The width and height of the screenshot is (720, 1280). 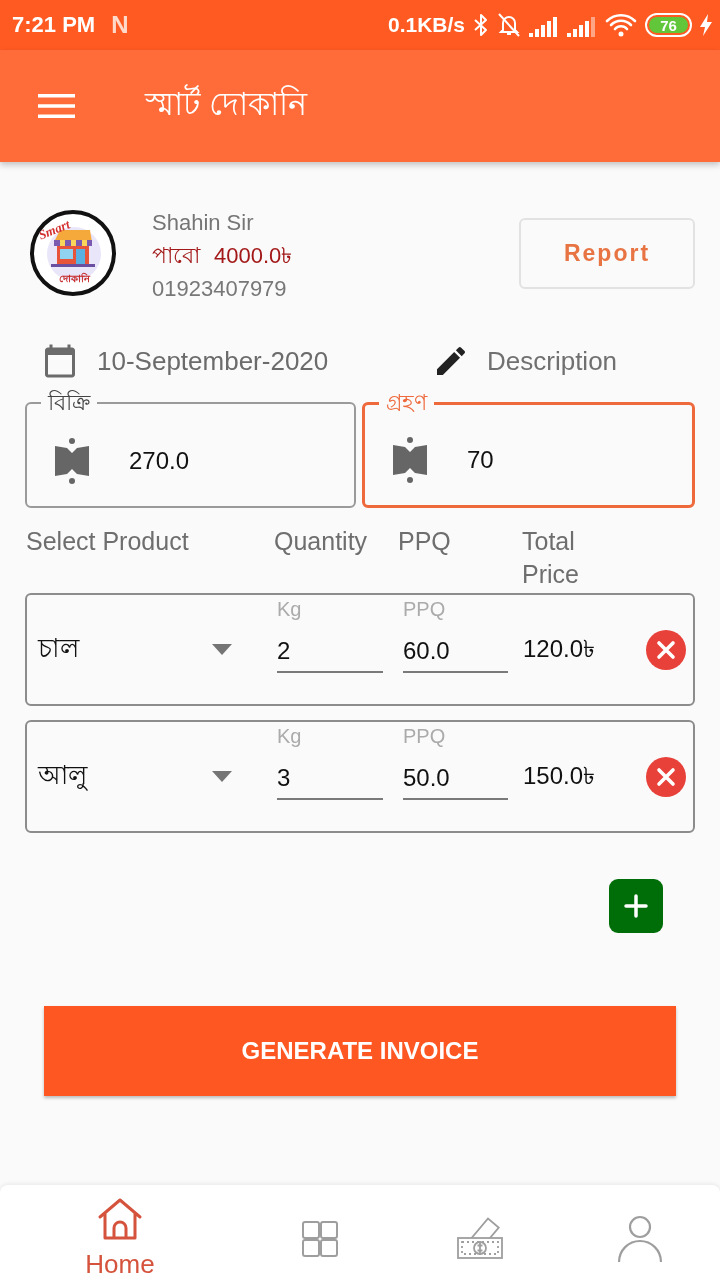 What do you see at coordinates (621, 25) in the screenshot?
I see `wifi-icon` at bounding box center [621, 25].